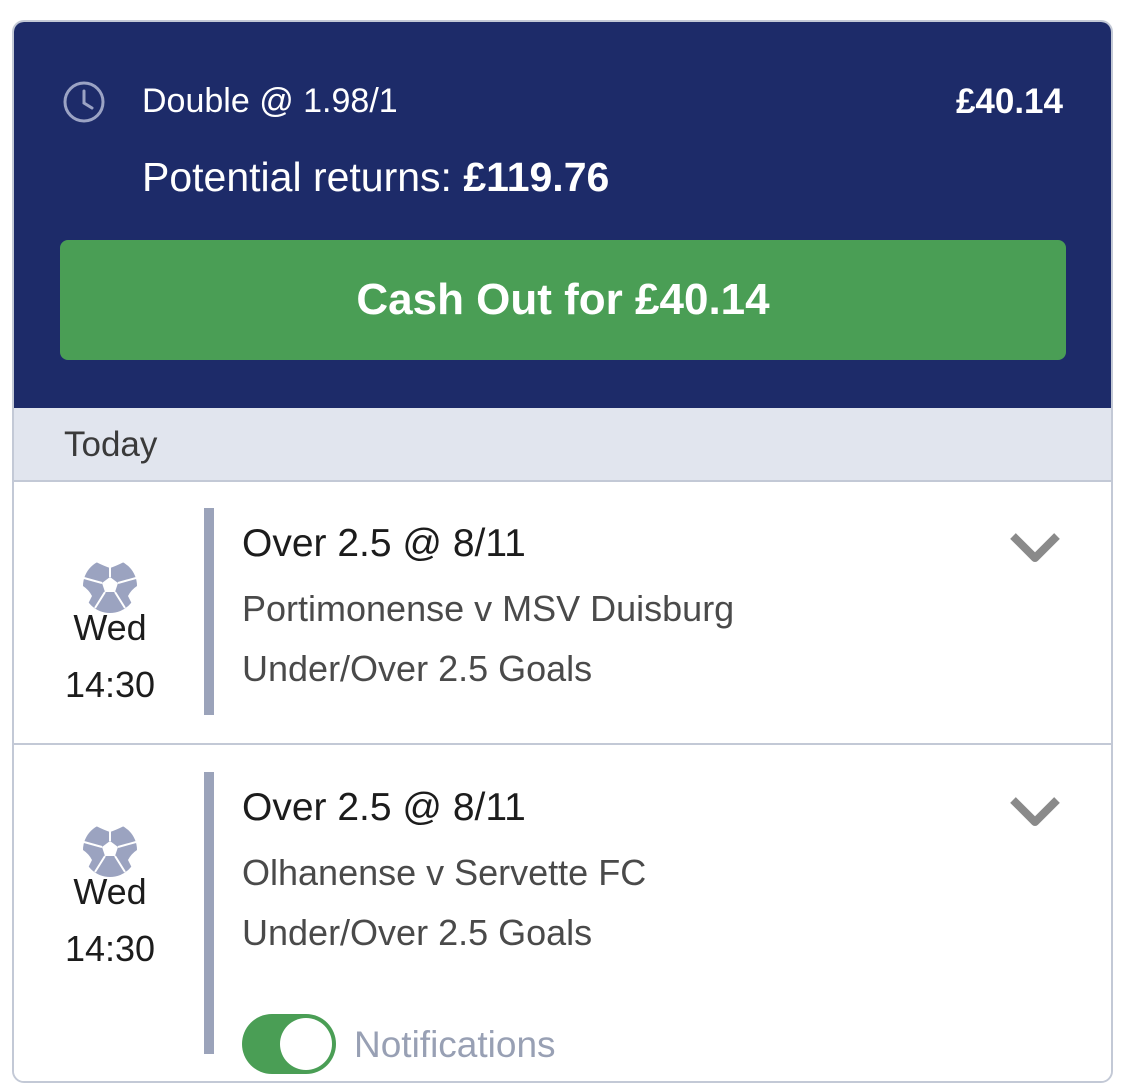 Image resolution: width=1125 pixels, height=1090 pixels. What do you see at coordinates (455, 1044) in the screenshot?
I see `notifications-label: Notifications` at bounding box center [455, 1044].